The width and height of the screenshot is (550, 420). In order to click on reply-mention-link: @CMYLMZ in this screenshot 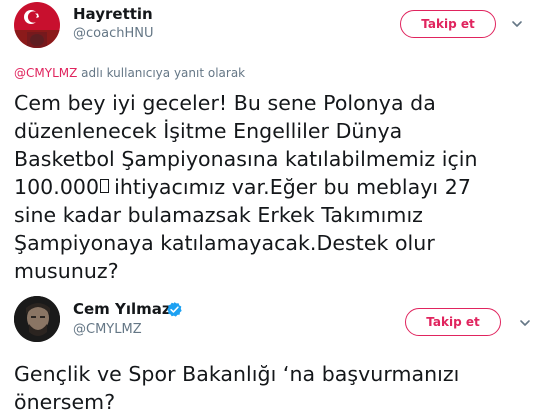, I will do `click(45, 73)`.